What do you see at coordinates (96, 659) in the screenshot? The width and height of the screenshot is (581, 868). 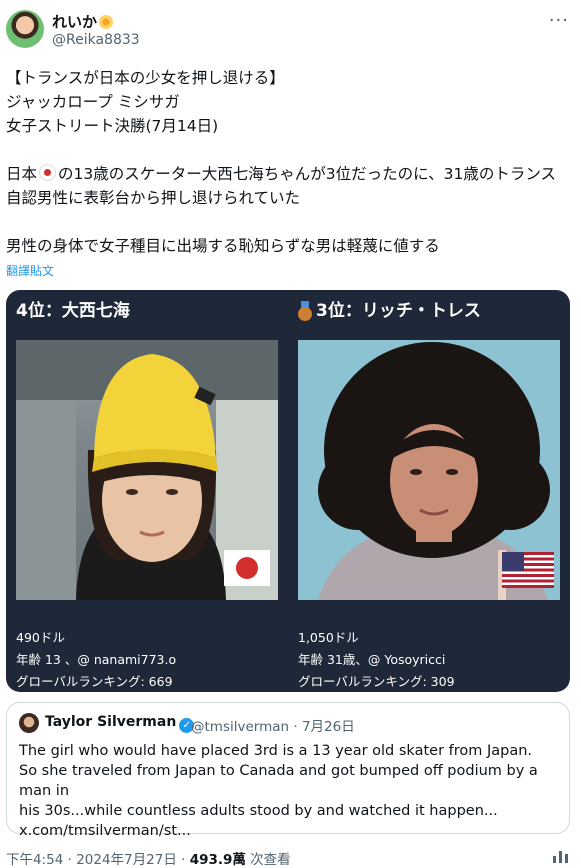 I see `age-handle: 年齢 13 、@ nanami773.o` at bounding box center [96, 659].